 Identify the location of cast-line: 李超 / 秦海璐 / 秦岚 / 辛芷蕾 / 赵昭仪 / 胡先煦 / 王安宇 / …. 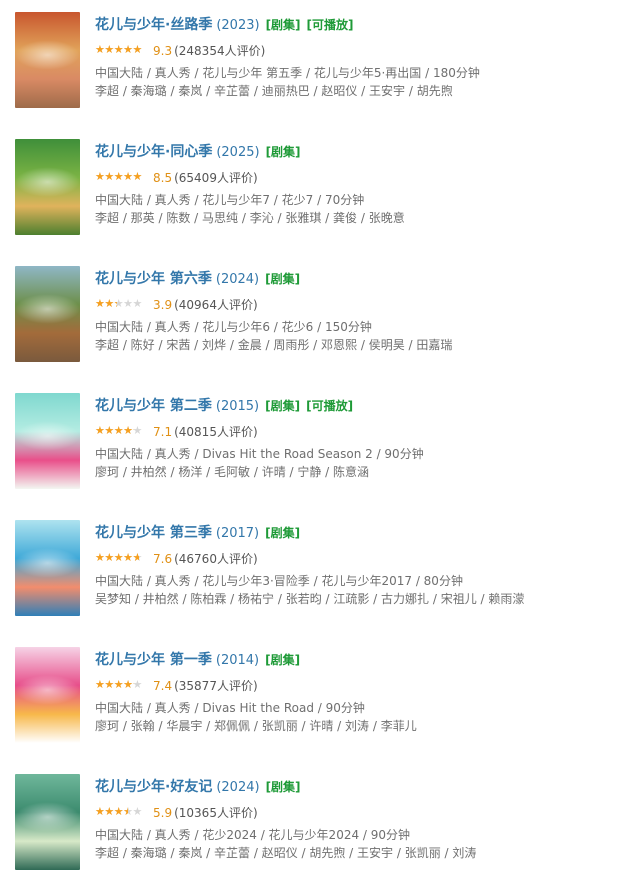
(286, 853).